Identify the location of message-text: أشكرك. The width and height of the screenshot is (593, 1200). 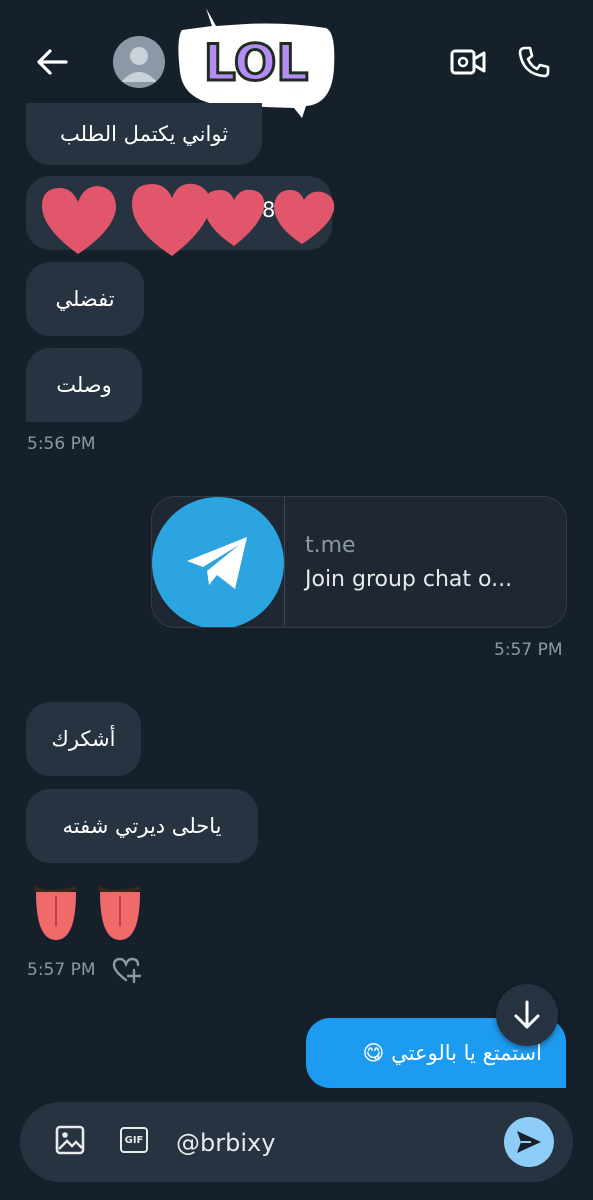
(83, 739).